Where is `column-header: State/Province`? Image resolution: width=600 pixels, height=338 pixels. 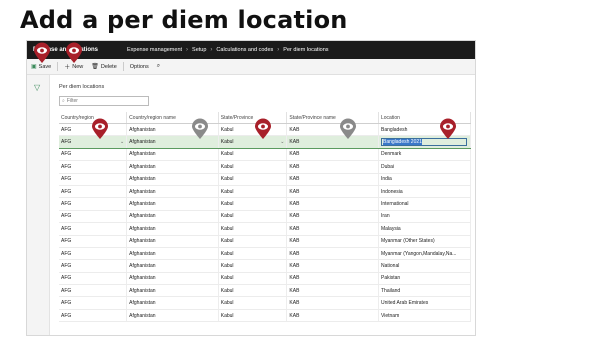 column-header: State/Province is located at coordinates (253, 118).